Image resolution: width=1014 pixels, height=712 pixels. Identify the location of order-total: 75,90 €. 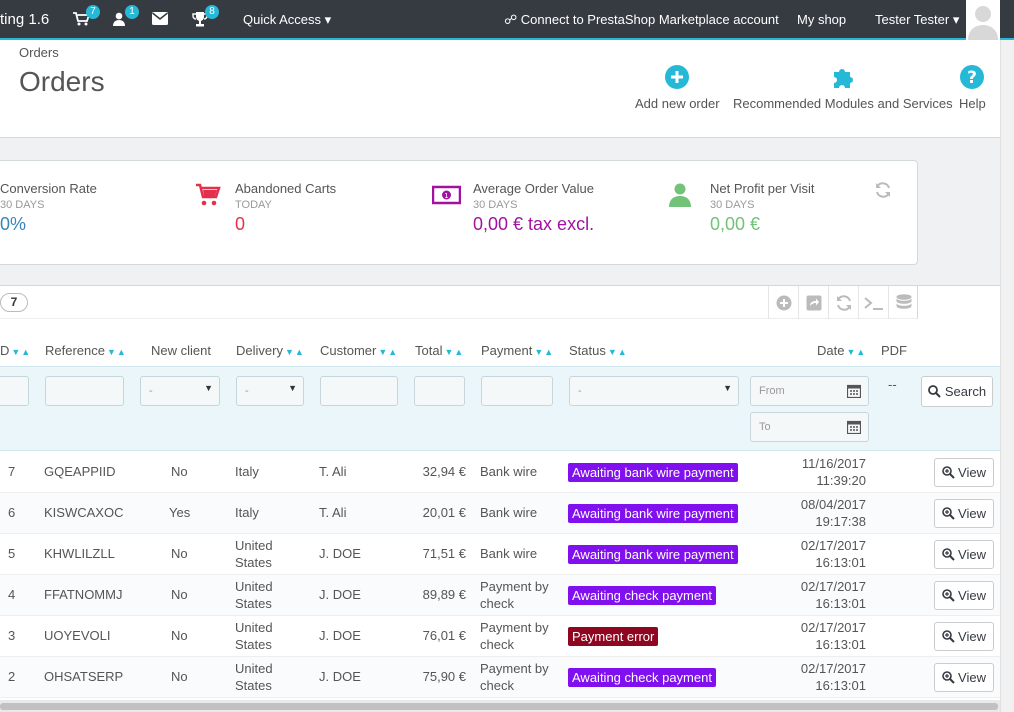
(444, 676).